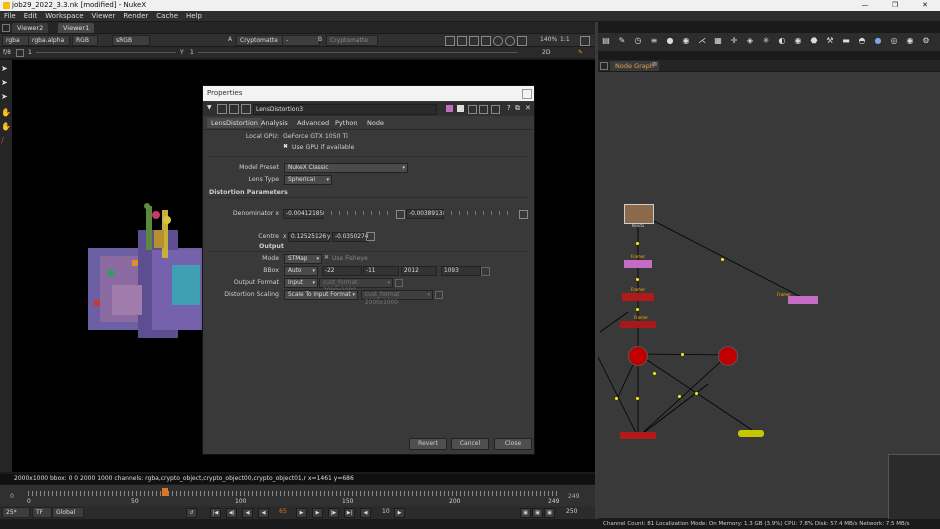  I want to click on ratio-value: 1:1, so click(565, 40).